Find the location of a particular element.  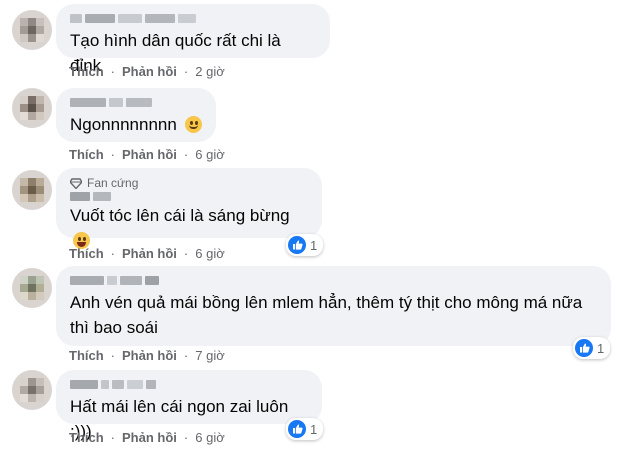

diamond-icon is located at coordinates (76, 183).